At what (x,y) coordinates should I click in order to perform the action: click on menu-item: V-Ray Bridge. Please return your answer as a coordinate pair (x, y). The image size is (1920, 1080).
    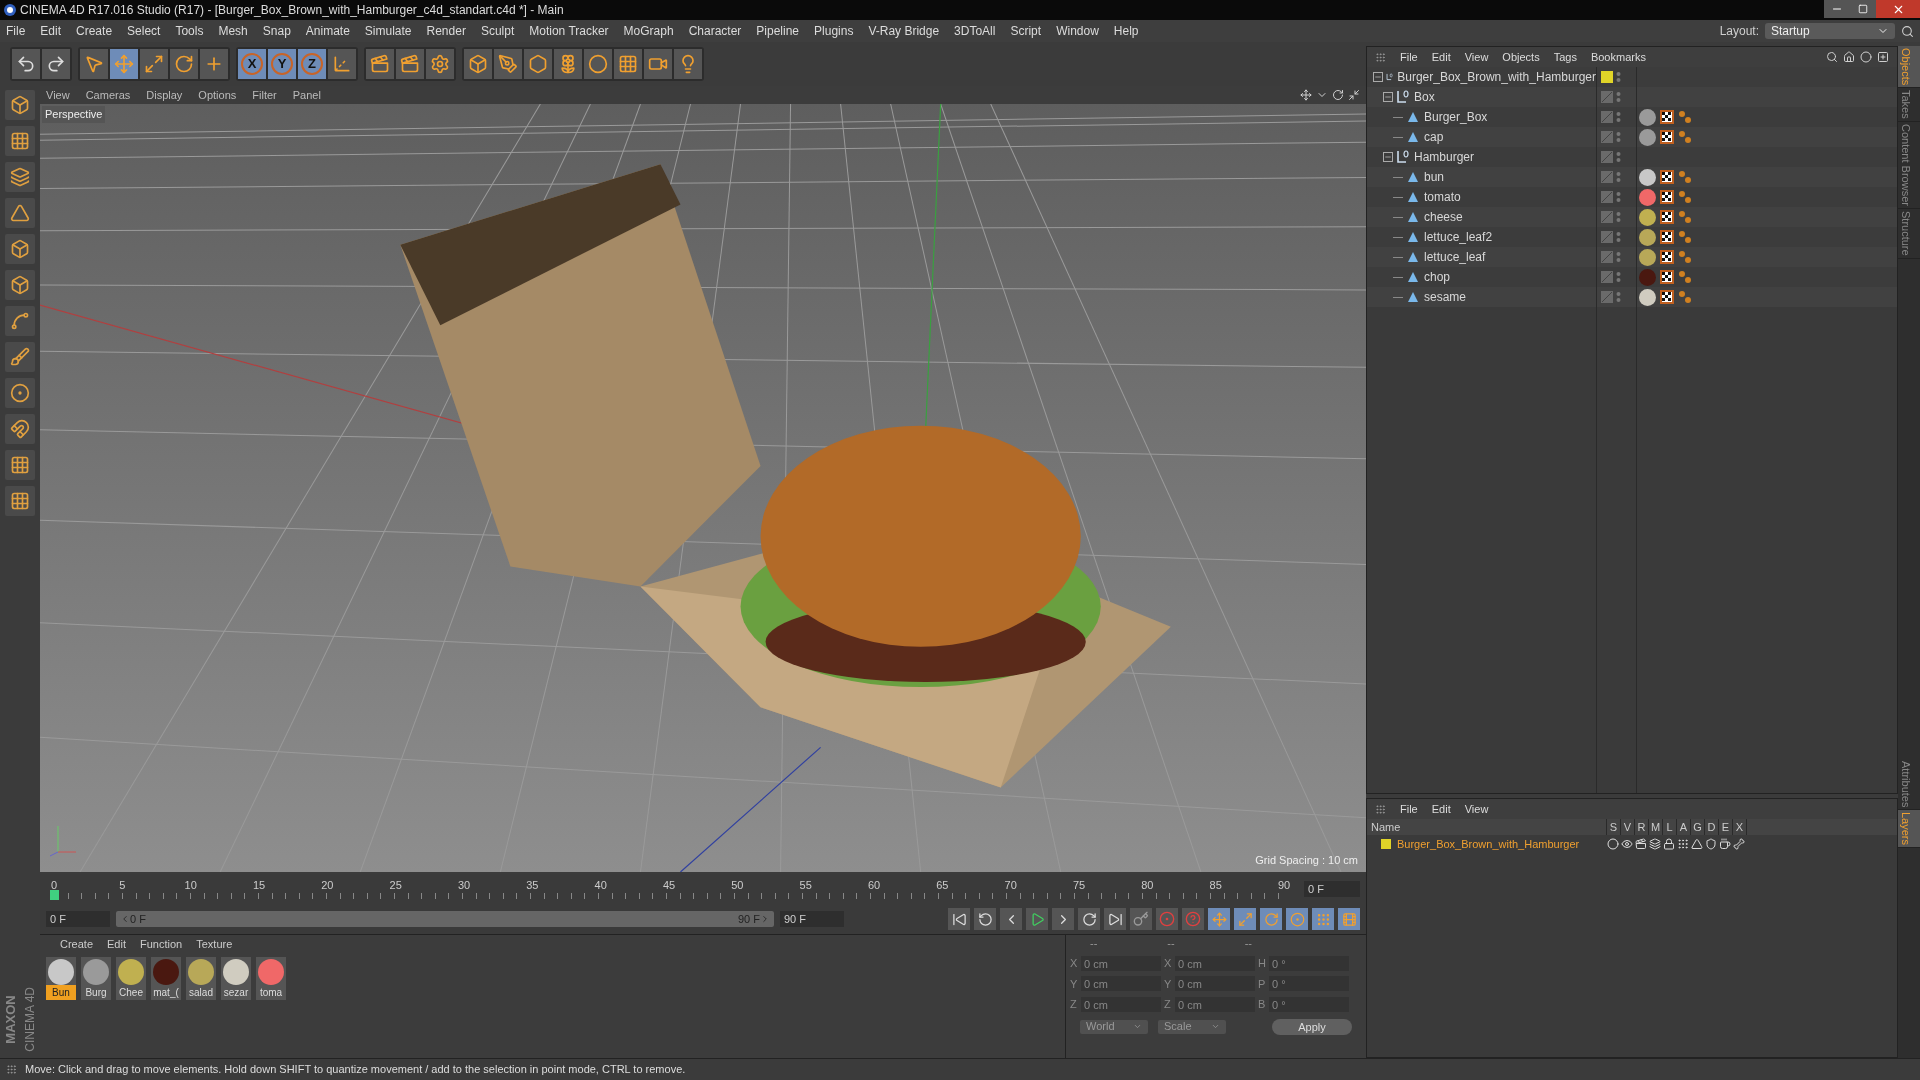
    Looking at the image, I should click on (904, 31).